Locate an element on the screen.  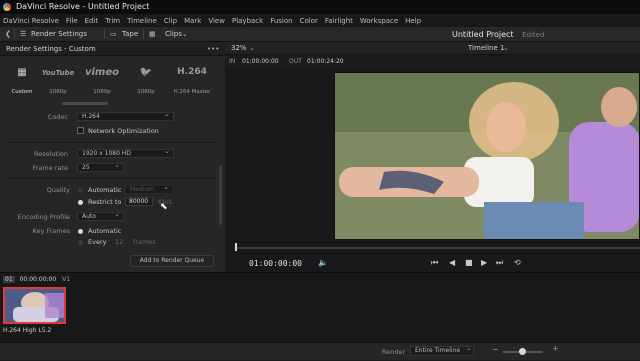
track-index: 01 is located at coordinates (9, 279).